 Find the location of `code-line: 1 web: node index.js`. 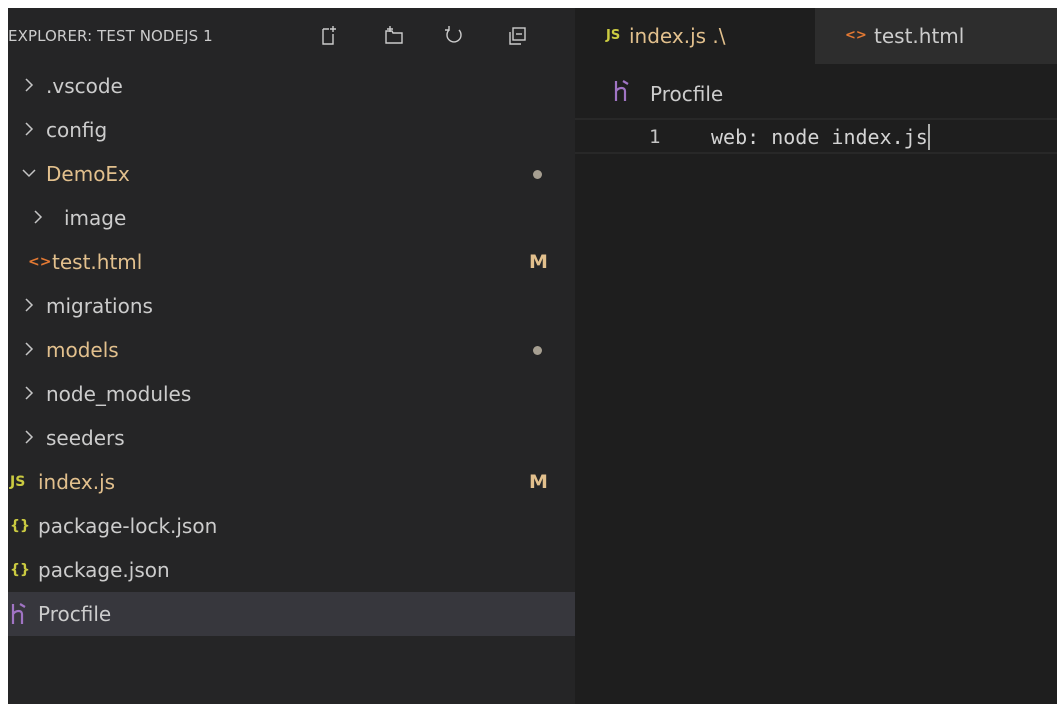

code-line: 1 web: node index.js is located at coordinates (816, 136).